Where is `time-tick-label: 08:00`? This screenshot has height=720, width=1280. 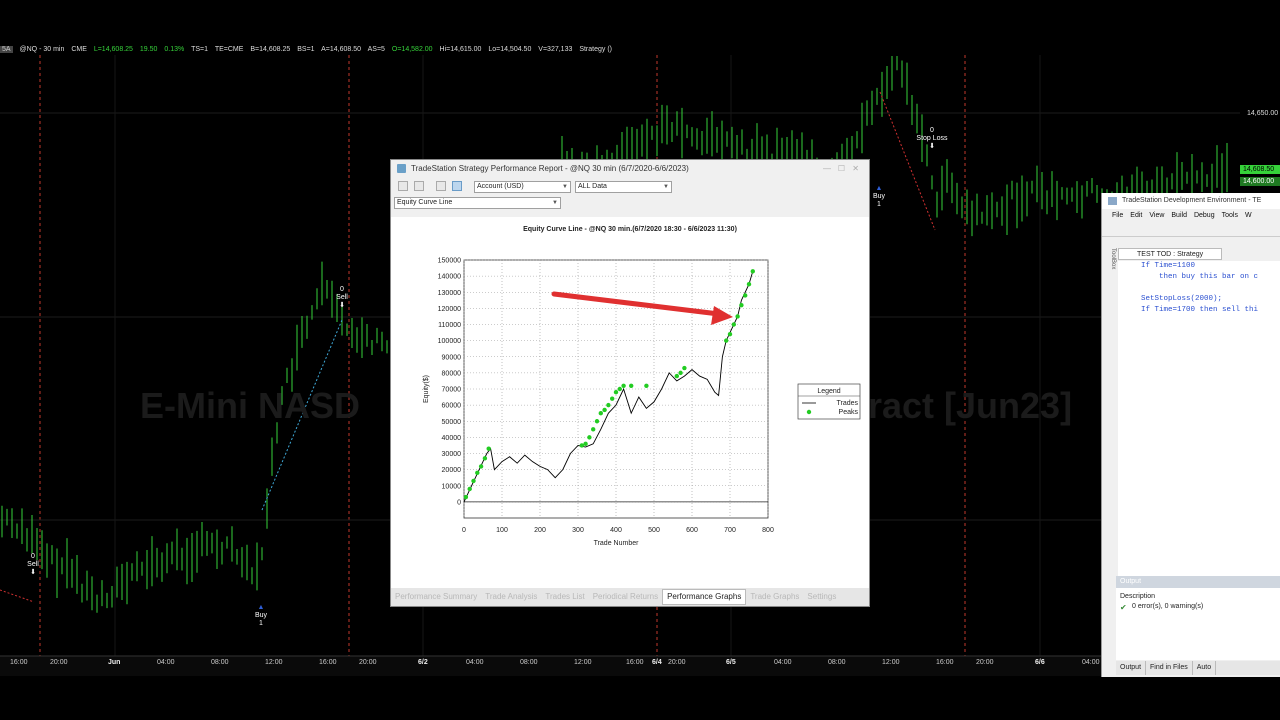
time-tick-label: 08:00 is located at coordinates (837, 662).